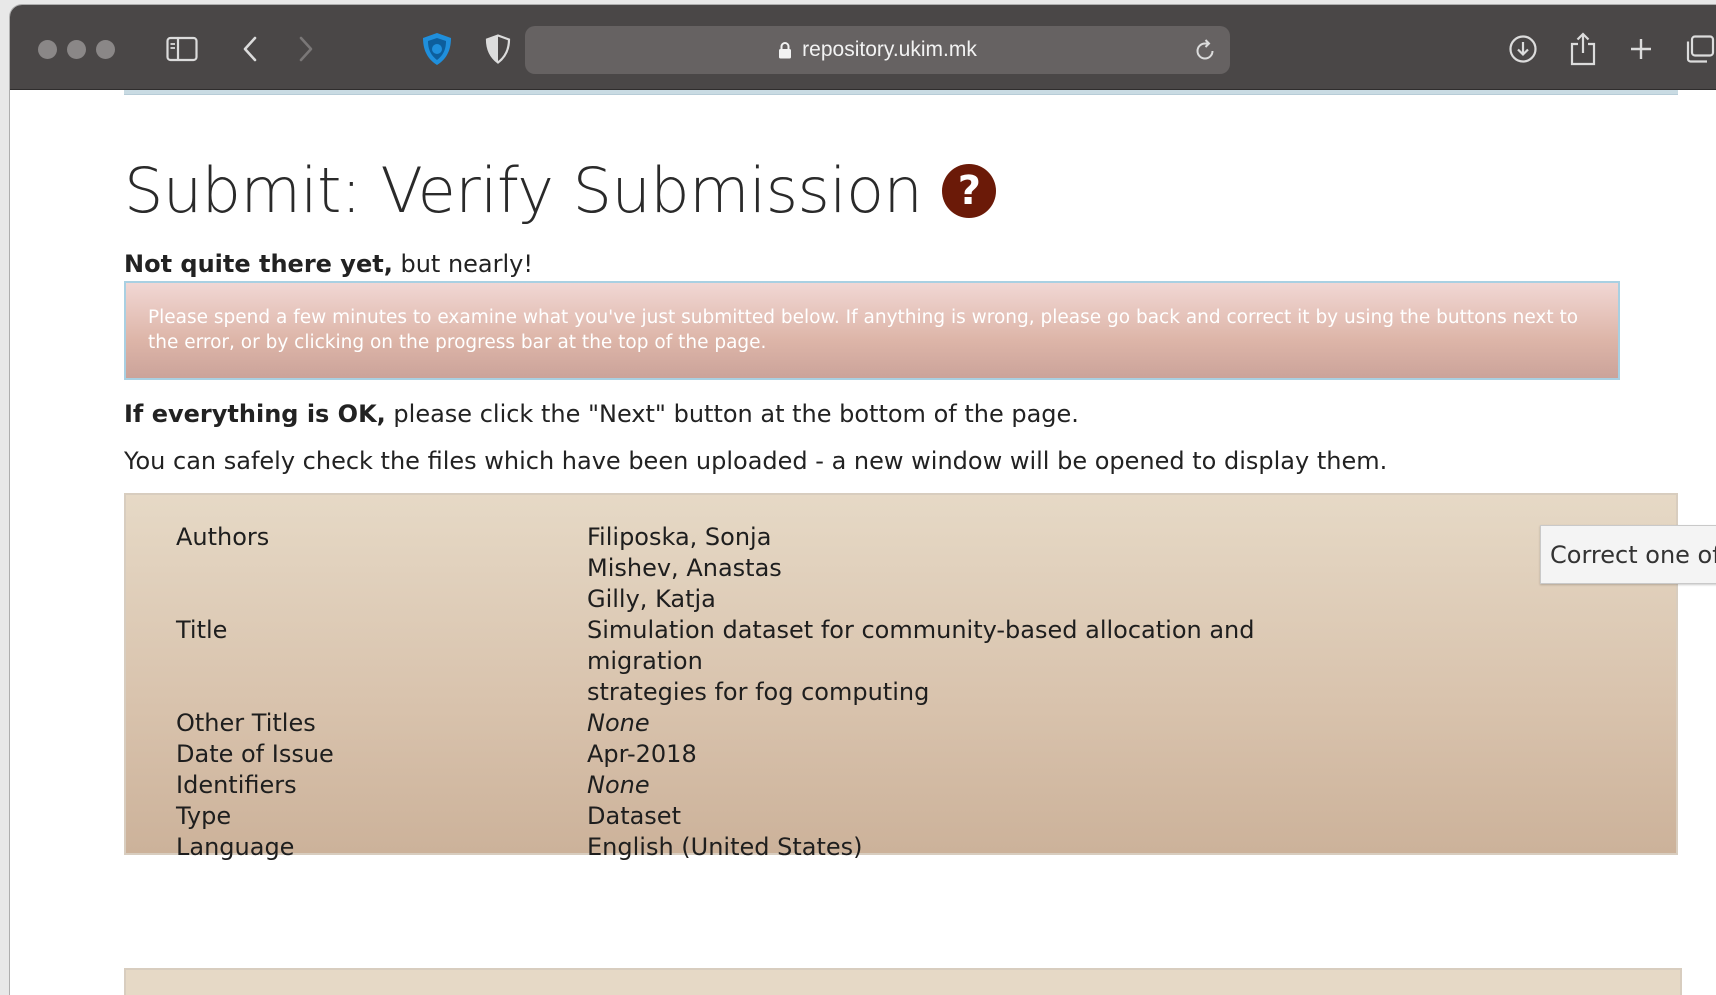 The image size is (1716, 995). I want to click on page-header: Submit: Verify Submission ?, so click(560, 190).